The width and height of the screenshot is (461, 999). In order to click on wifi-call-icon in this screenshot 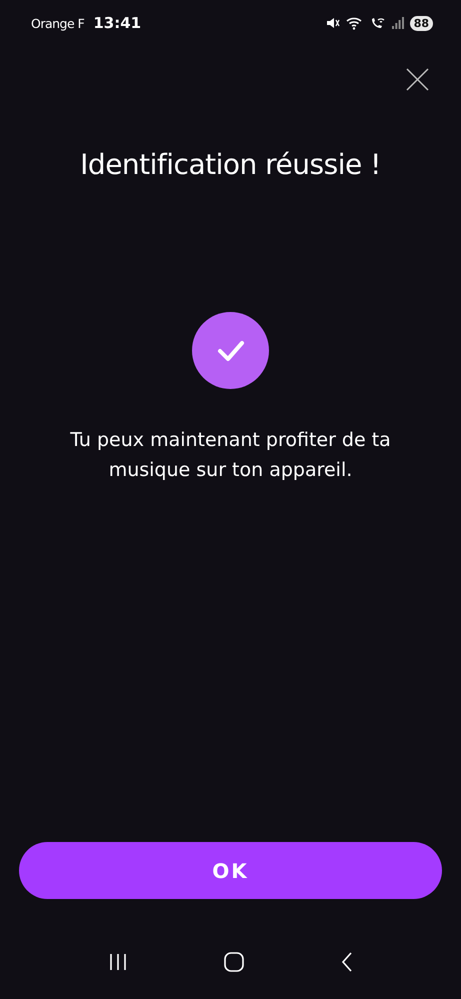, I will do `click(378, 23)`.